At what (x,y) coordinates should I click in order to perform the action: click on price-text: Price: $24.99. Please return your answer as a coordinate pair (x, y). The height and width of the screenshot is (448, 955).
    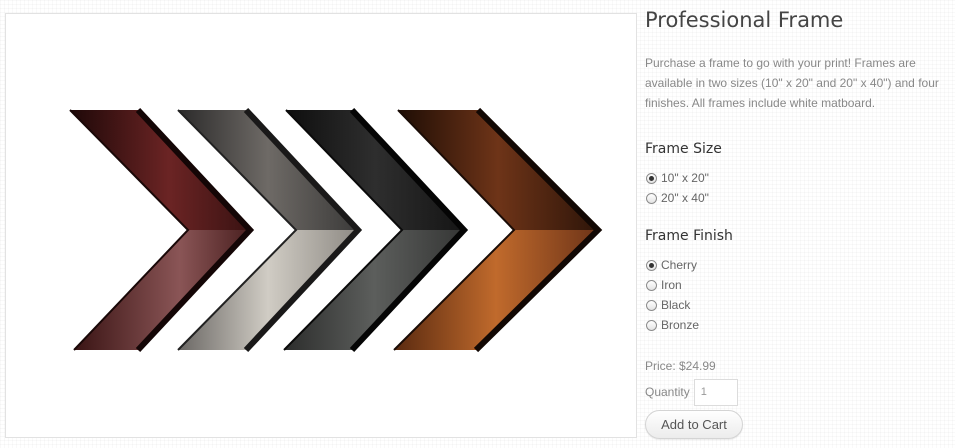
    Looking at the image, I should click on (680, 366).